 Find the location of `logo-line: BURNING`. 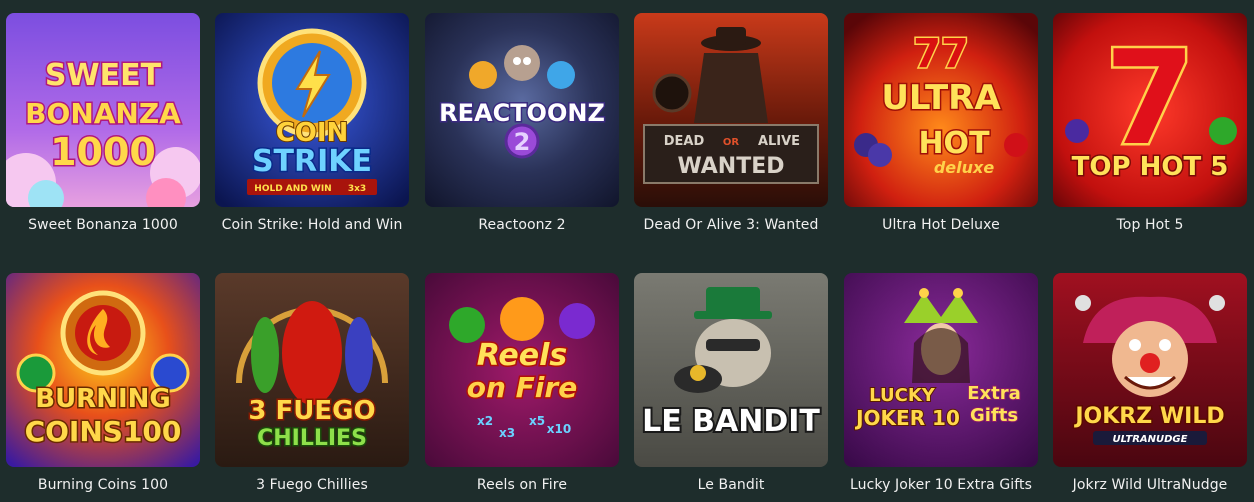

logo-line: BURNING is located at coordinates (102, 399).